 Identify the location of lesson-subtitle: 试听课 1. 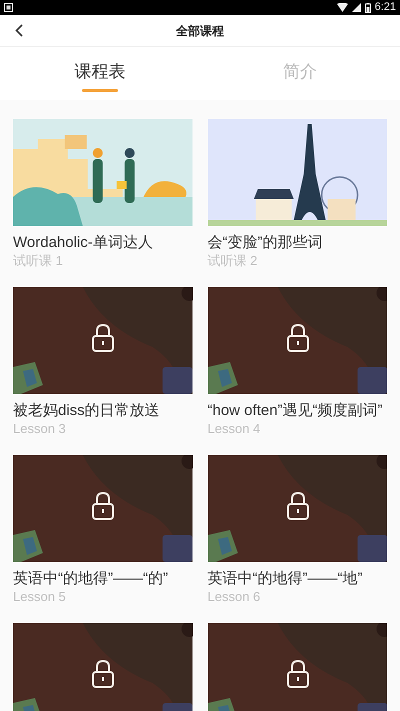
(38, 261).